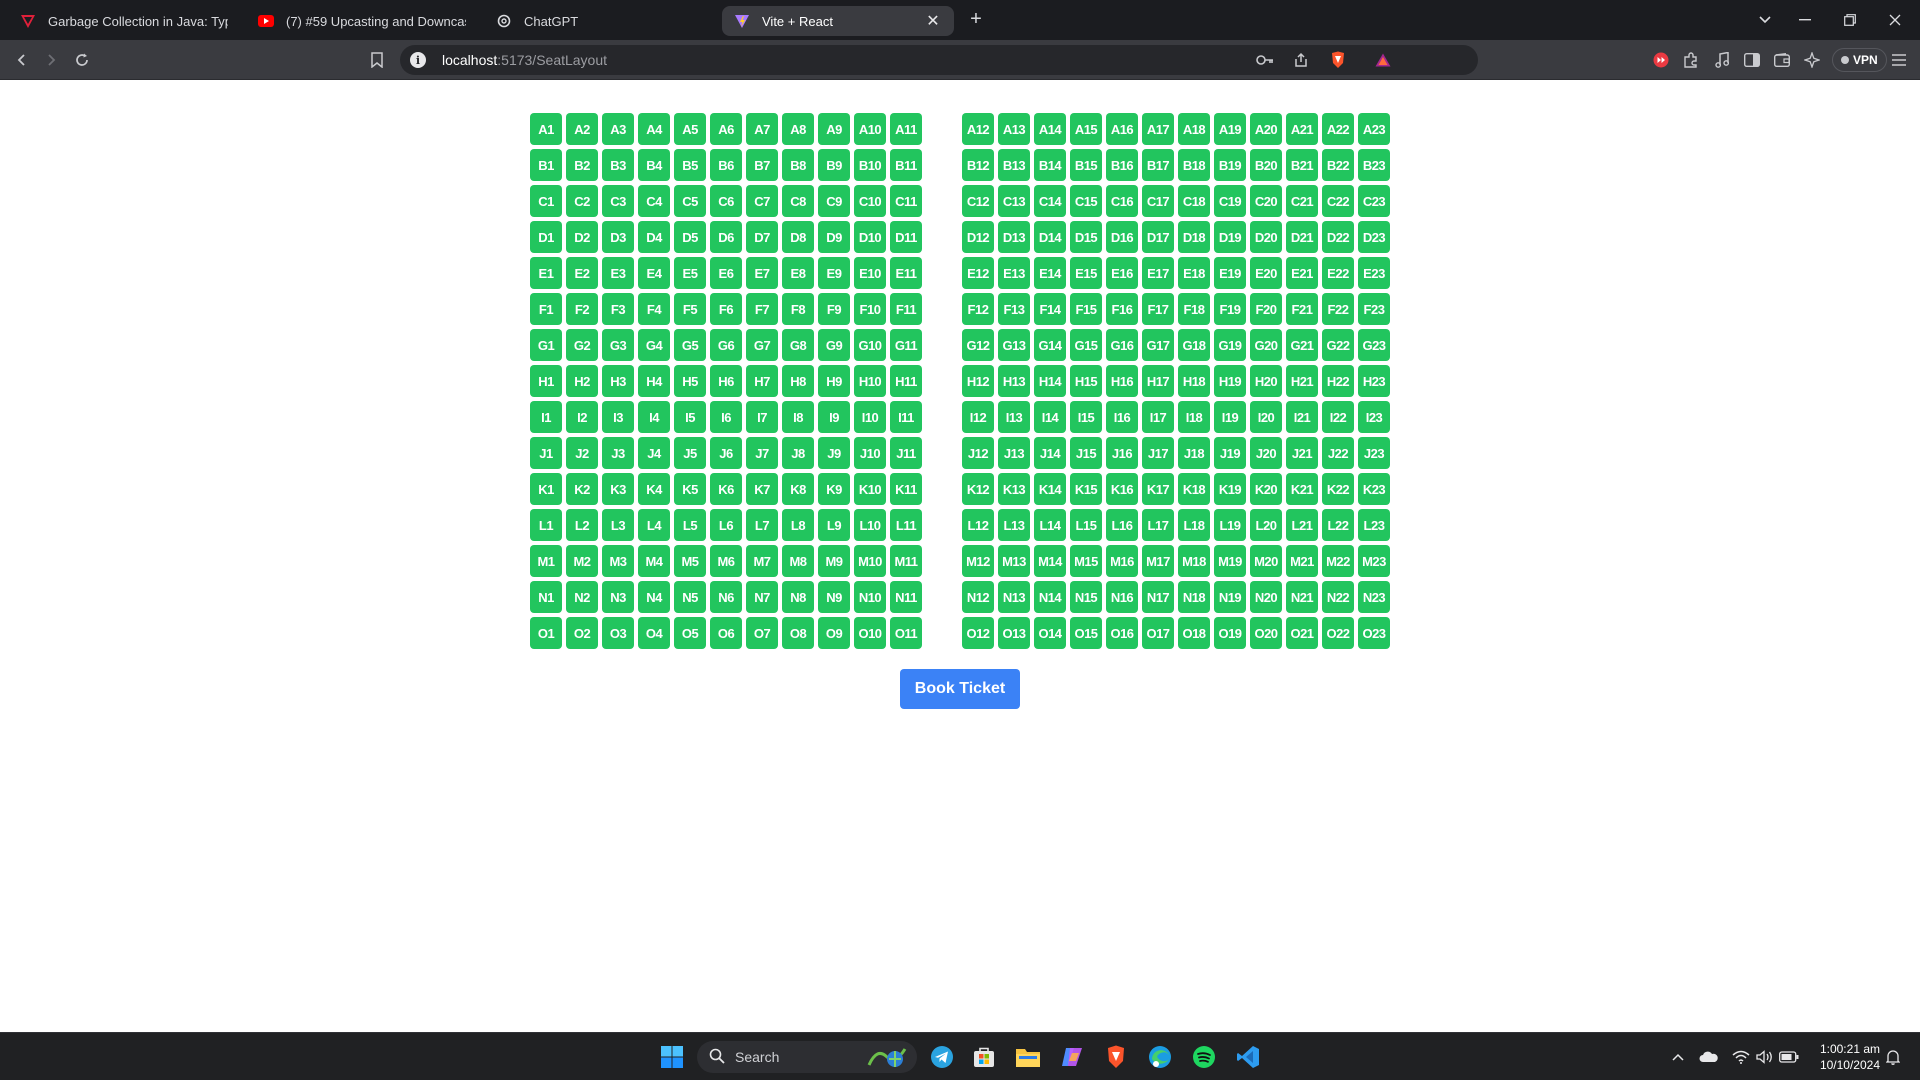  Describe the element at coordinates (726, 525) in the screenshot. I see `seat-L6: L6` at that location.